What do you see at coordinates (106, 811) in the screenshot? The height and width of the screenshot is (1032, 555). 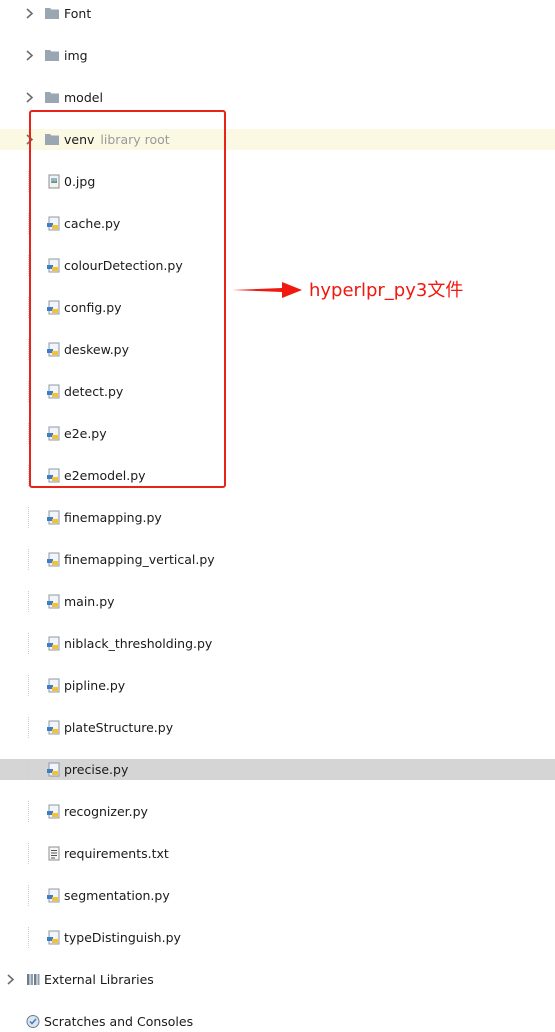 I see `tree-item-label: recognizer.py` at bounding box center [106, 811].